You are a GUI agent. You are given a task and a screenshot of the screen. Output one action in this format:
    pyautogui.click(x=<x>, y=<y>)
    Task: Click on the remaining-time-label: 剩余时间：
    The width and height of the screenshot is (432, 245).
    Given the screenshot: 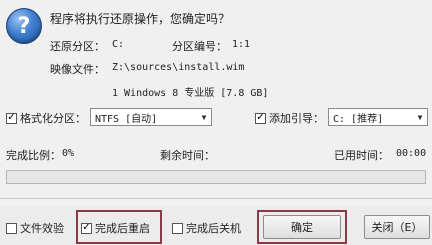 What is the action you would take?
    pyautogui.click(x=187, y=155)
    